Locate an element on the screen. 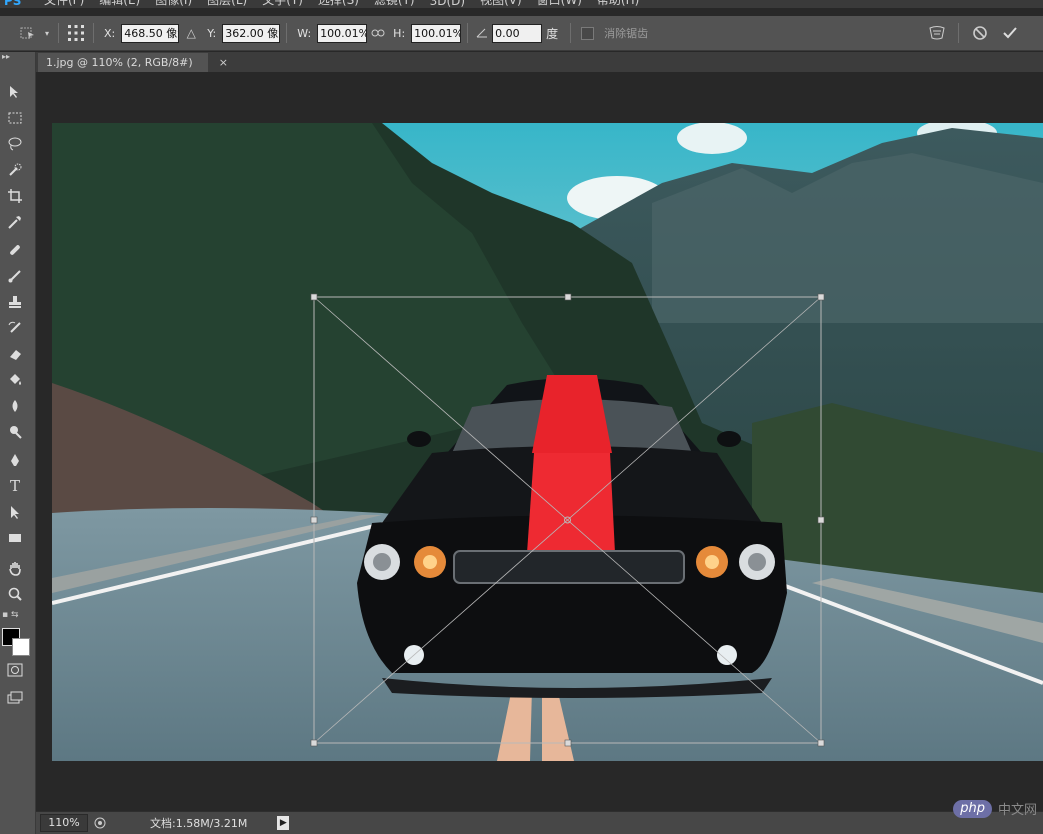 This screenshot has height=834, width=1043. antialias-checkbox is located at coordinates (588, 33).